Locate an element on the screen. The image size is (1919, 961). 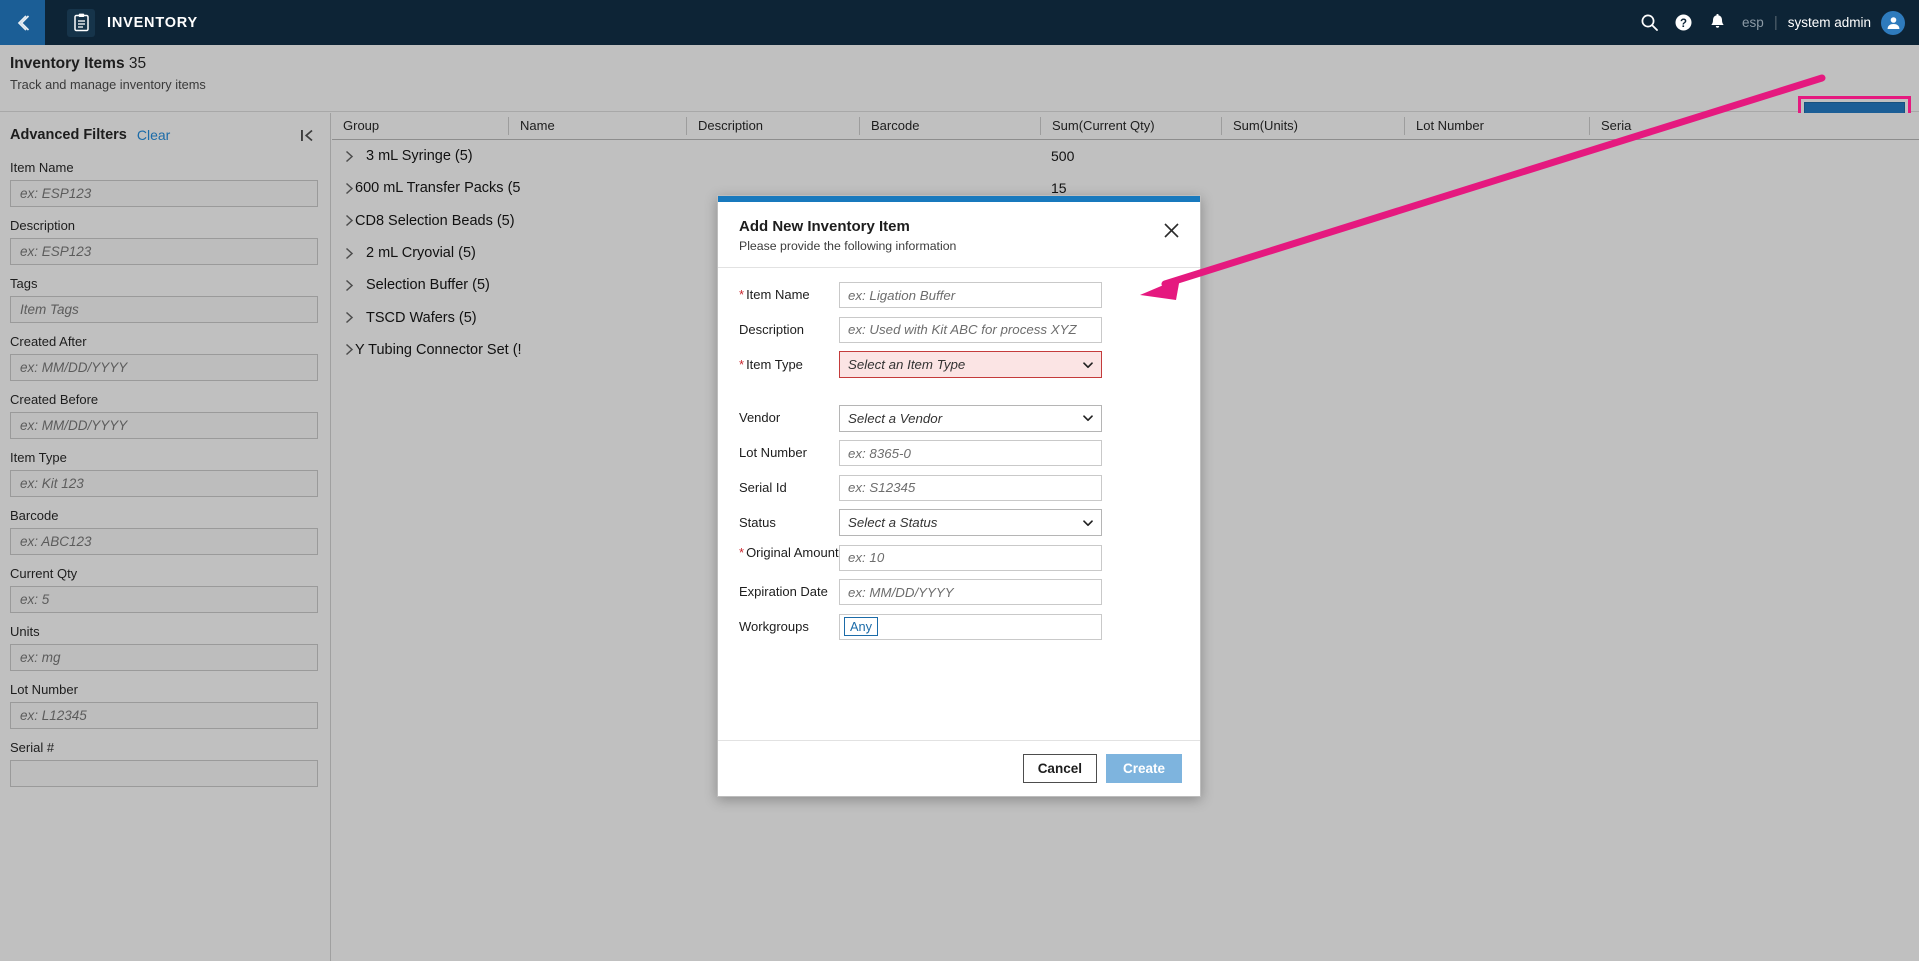
page-item-count: 35 is located at coordinates (137, 63).